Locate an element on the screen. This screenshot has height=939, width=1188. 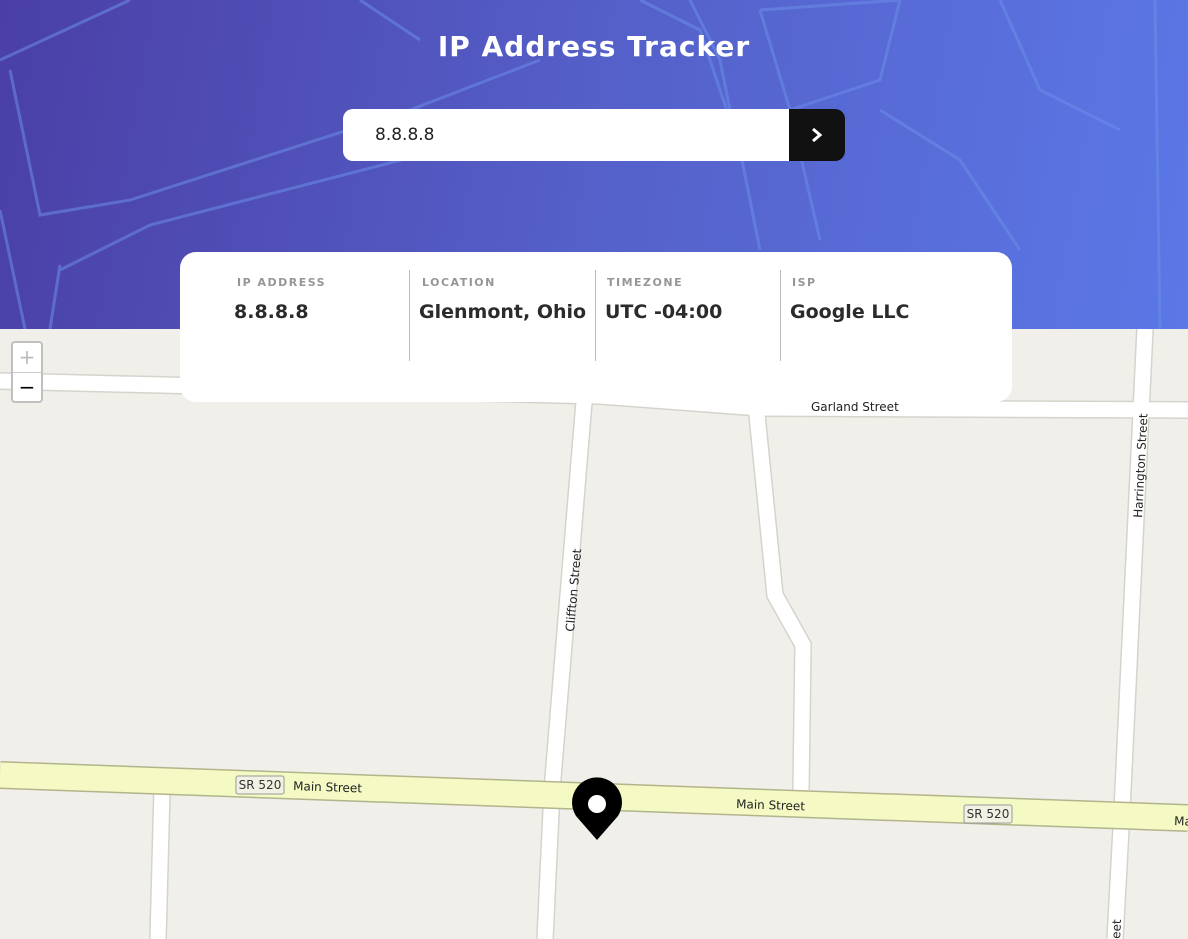
ip-address-cell: IP ADDRESS 8.8.8.8 is located at coordinates (280, 296).